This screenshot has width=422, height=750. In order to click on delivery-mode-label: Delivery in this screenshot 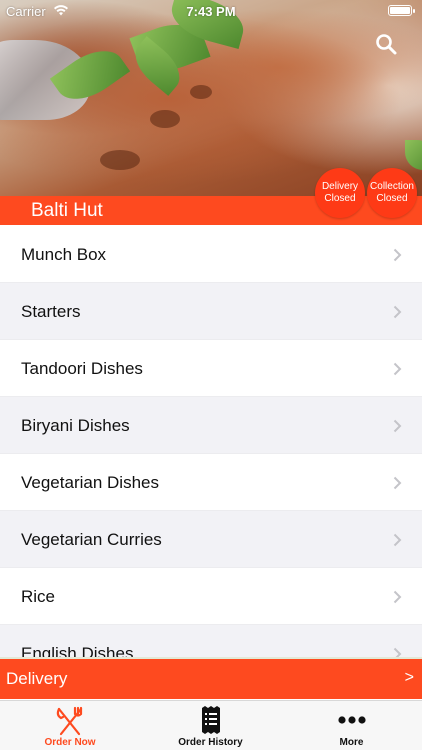, I will do `click(37, 678)`.